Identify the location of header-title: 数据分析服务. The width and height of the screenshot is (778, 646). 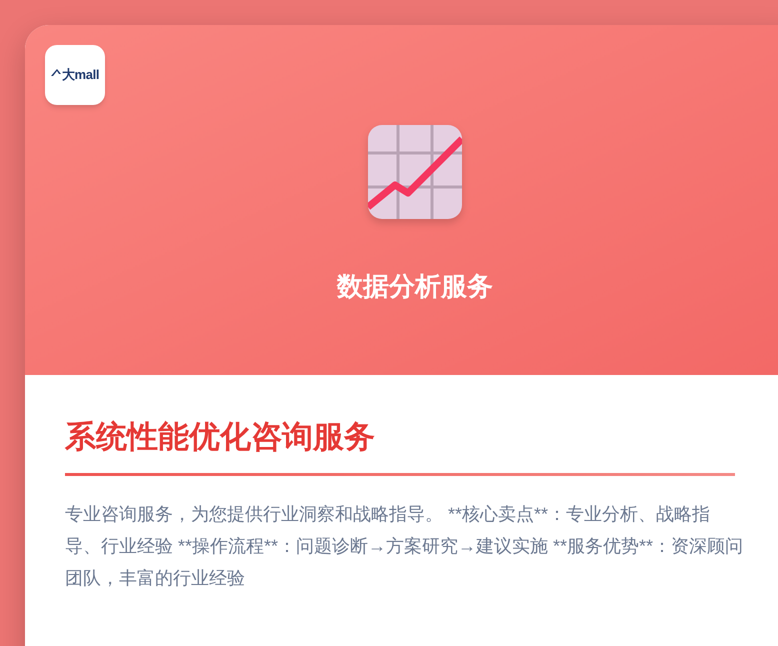
(415, 286).